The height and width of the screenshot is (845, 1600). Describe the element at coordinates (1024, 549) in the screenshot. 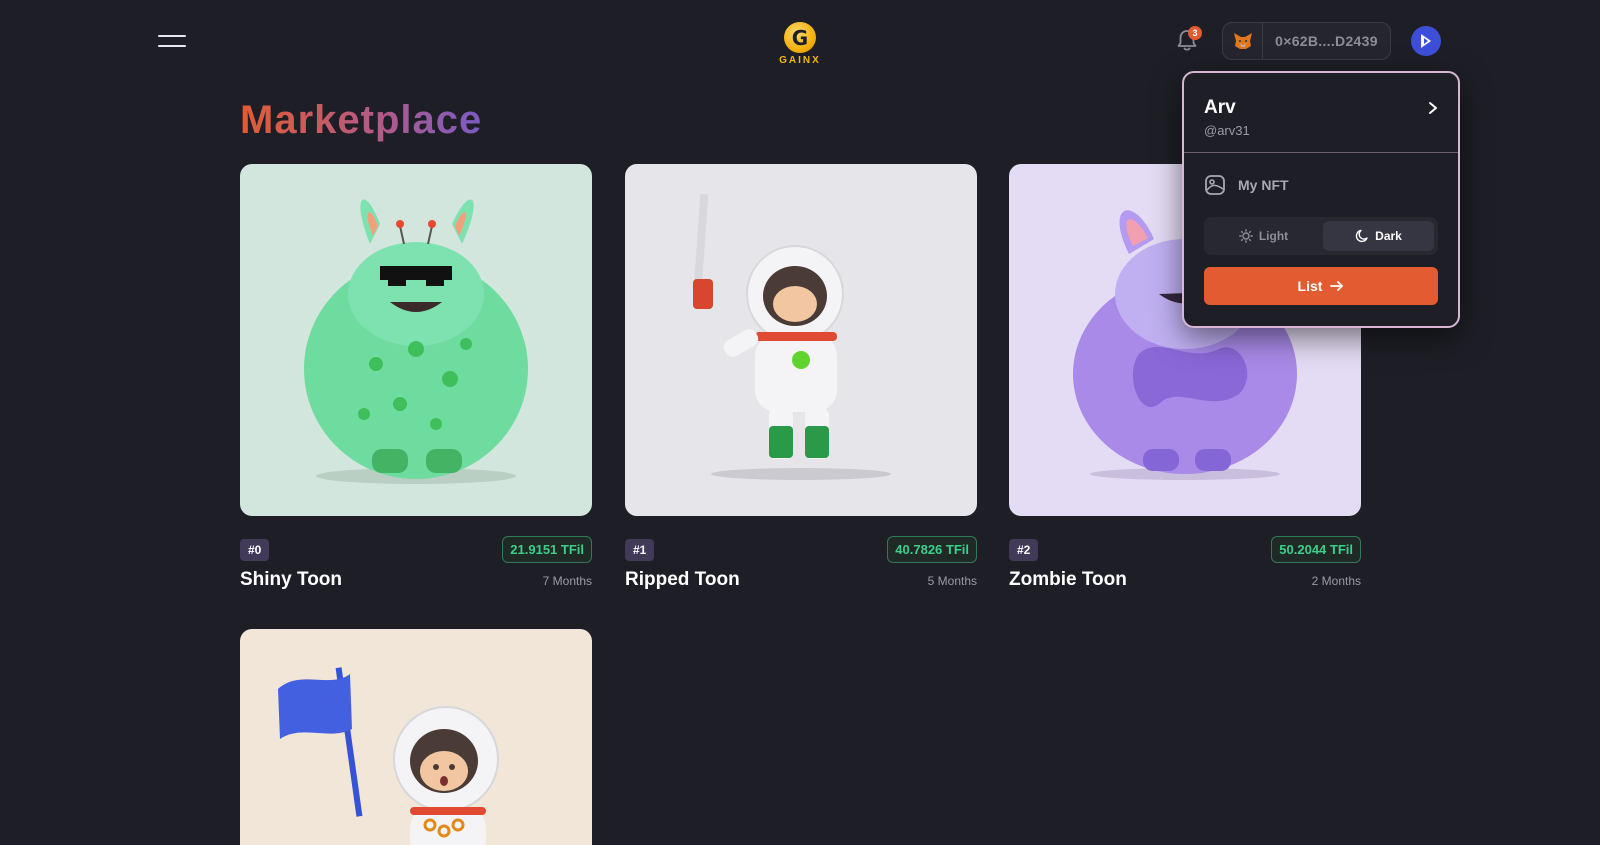

I see `nft-token-id: #2` at that location.